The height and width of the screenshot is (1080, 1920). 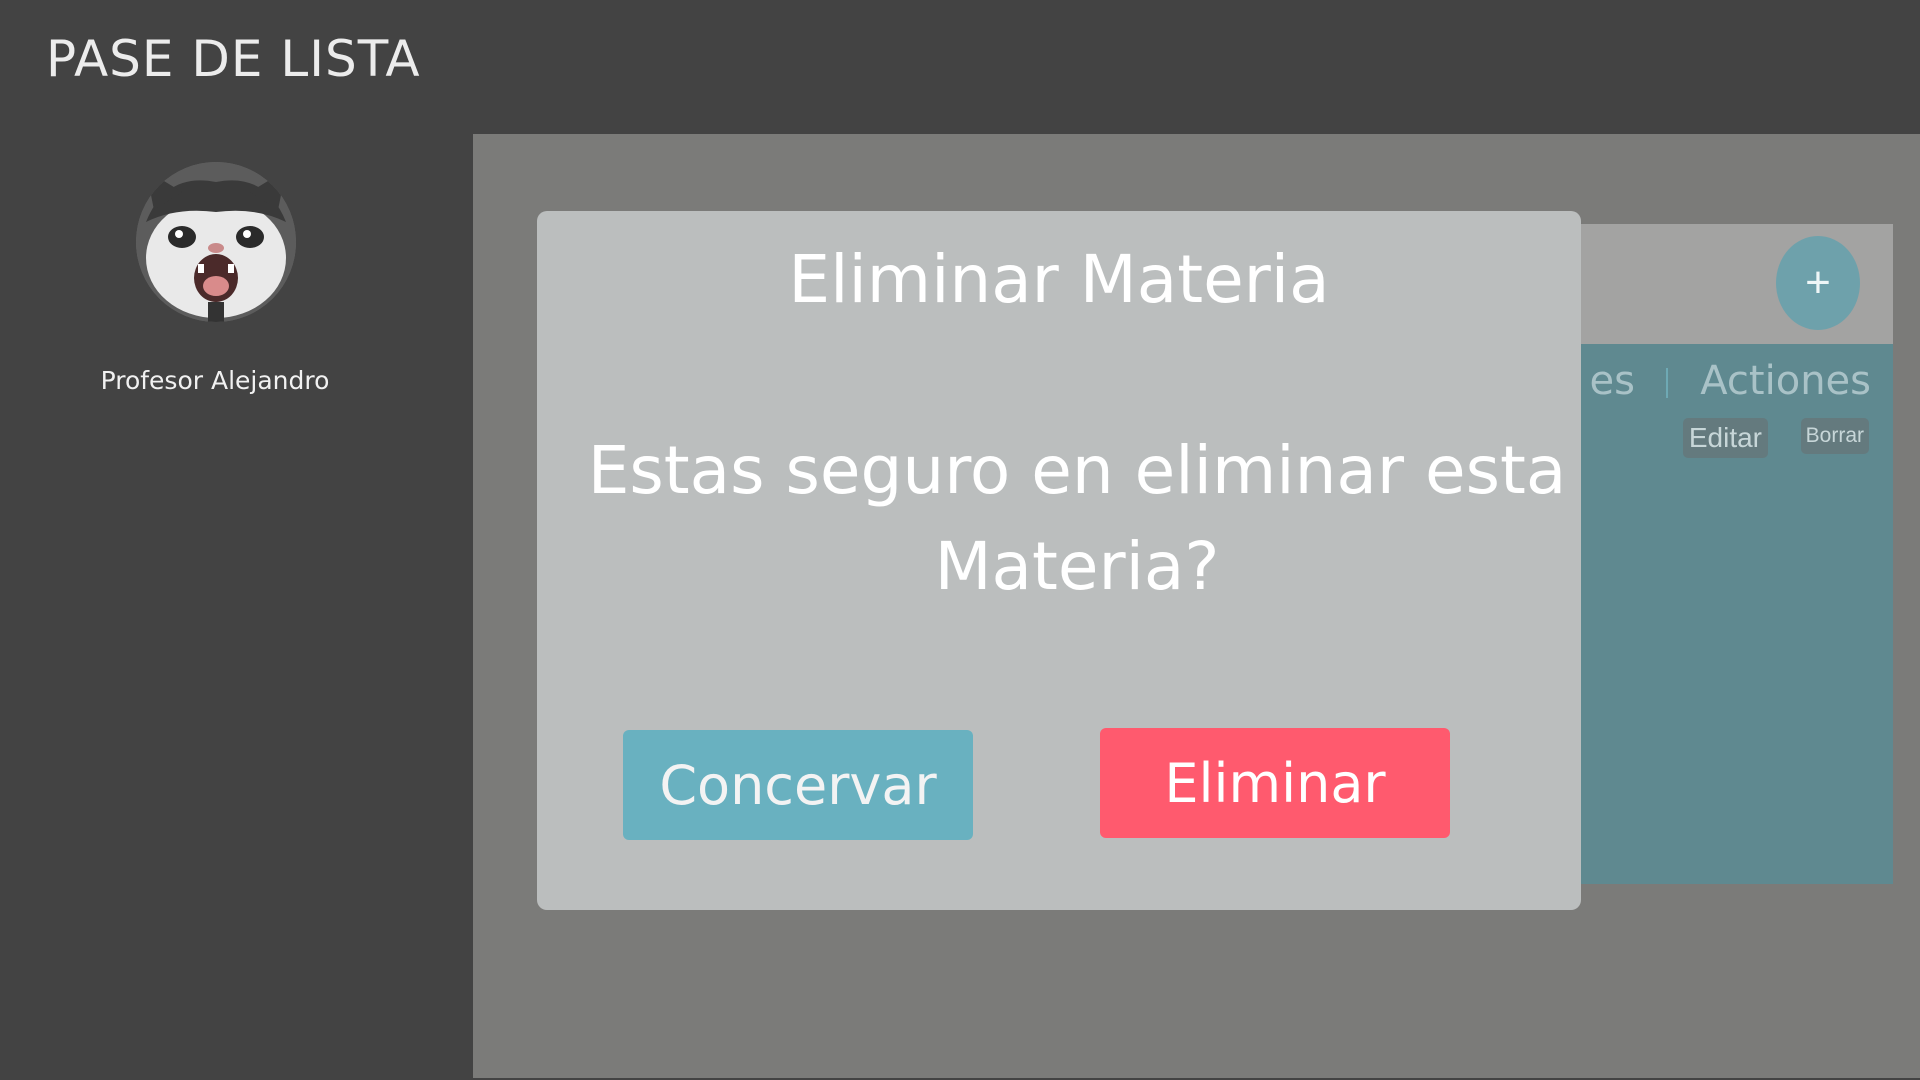 What do you see at coordinates (233, 59) in the screenshot?
I see `app-title: PASE DE LISTA` at bounding box center [233, 59].